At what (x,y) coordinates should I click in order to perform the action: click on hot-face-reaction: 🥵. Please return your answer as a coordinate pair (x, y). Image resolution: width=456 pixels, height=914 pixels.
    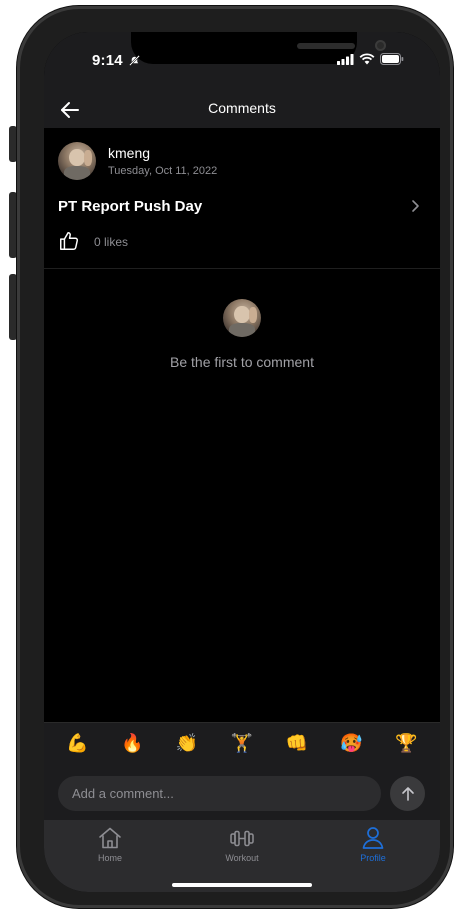
    Looking at the image, I should click on (352, 743).